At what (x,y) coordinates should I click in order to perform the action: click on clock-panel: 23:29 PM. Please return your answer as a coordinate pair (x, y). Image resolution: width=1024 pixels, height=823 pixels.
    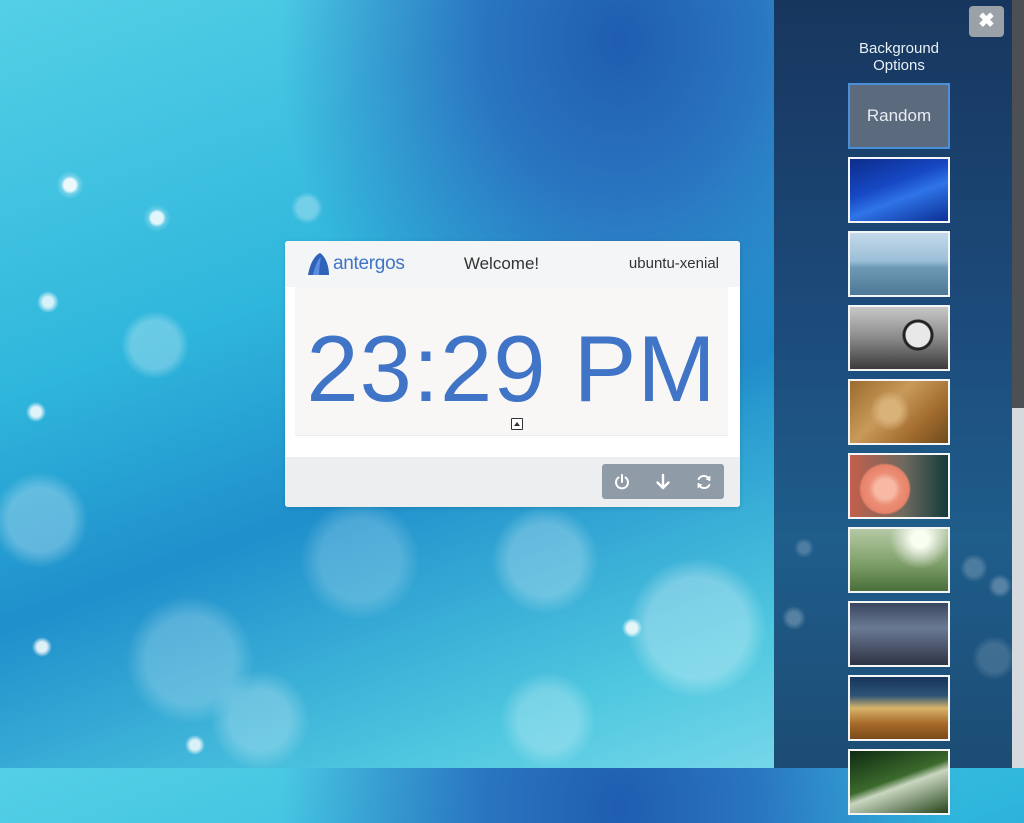
    Looking at the image, I should click on (511, 361).